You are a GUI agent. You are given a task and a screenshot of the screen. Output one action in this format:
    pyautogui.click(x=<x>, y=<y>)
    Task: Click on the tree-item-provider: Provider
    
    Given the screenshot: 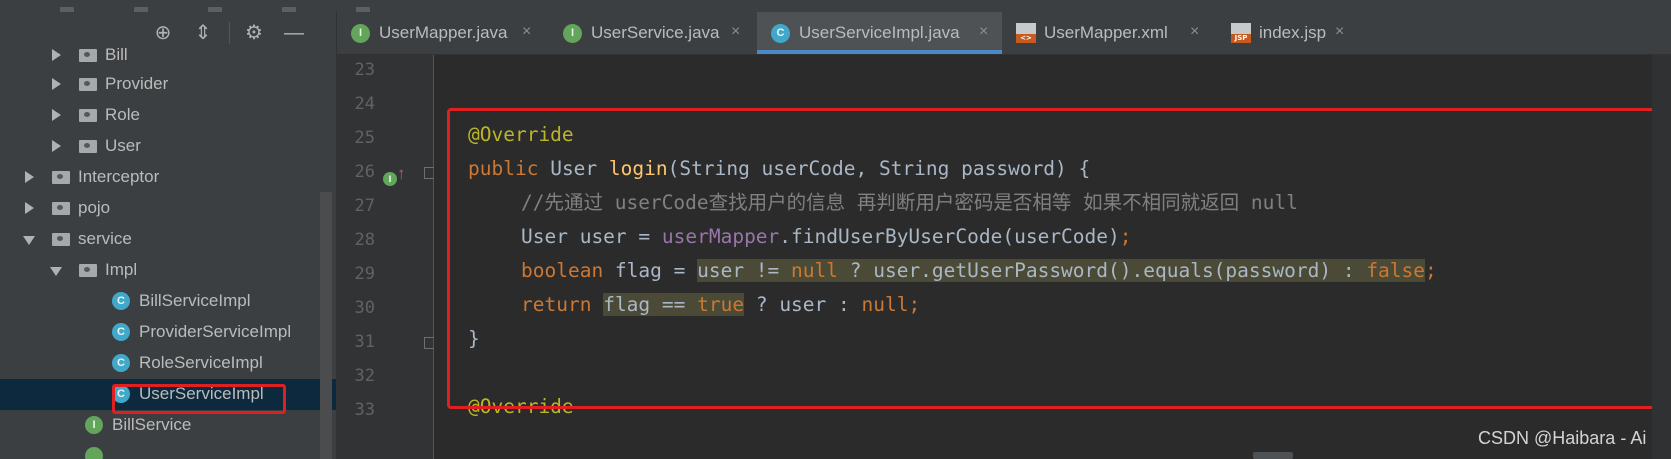 What is the action you would take?
    pyautogui.click(x=168, y=84)
    